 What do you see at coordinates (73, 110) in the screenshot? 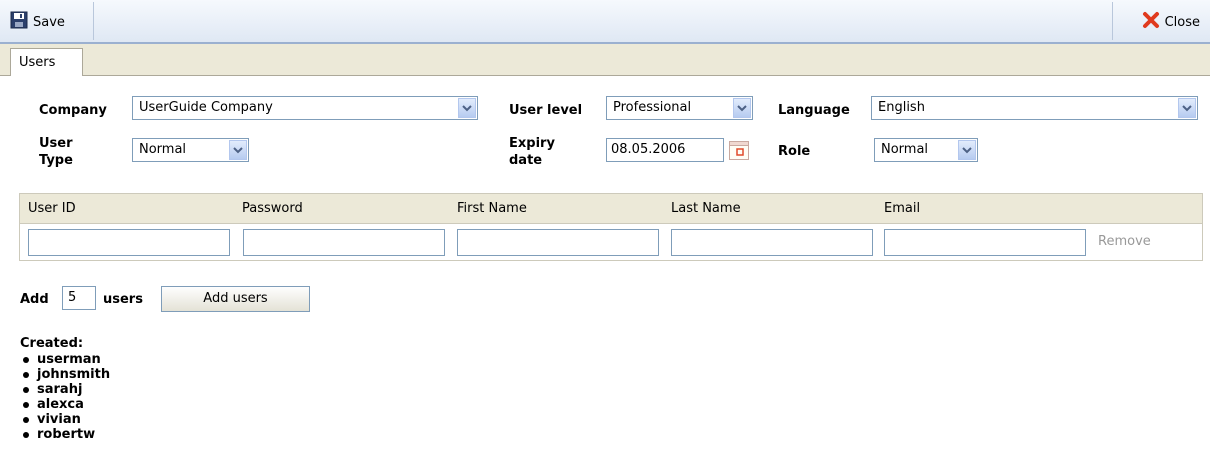
I see `company-label: Company` at bounding box center [73, 110].